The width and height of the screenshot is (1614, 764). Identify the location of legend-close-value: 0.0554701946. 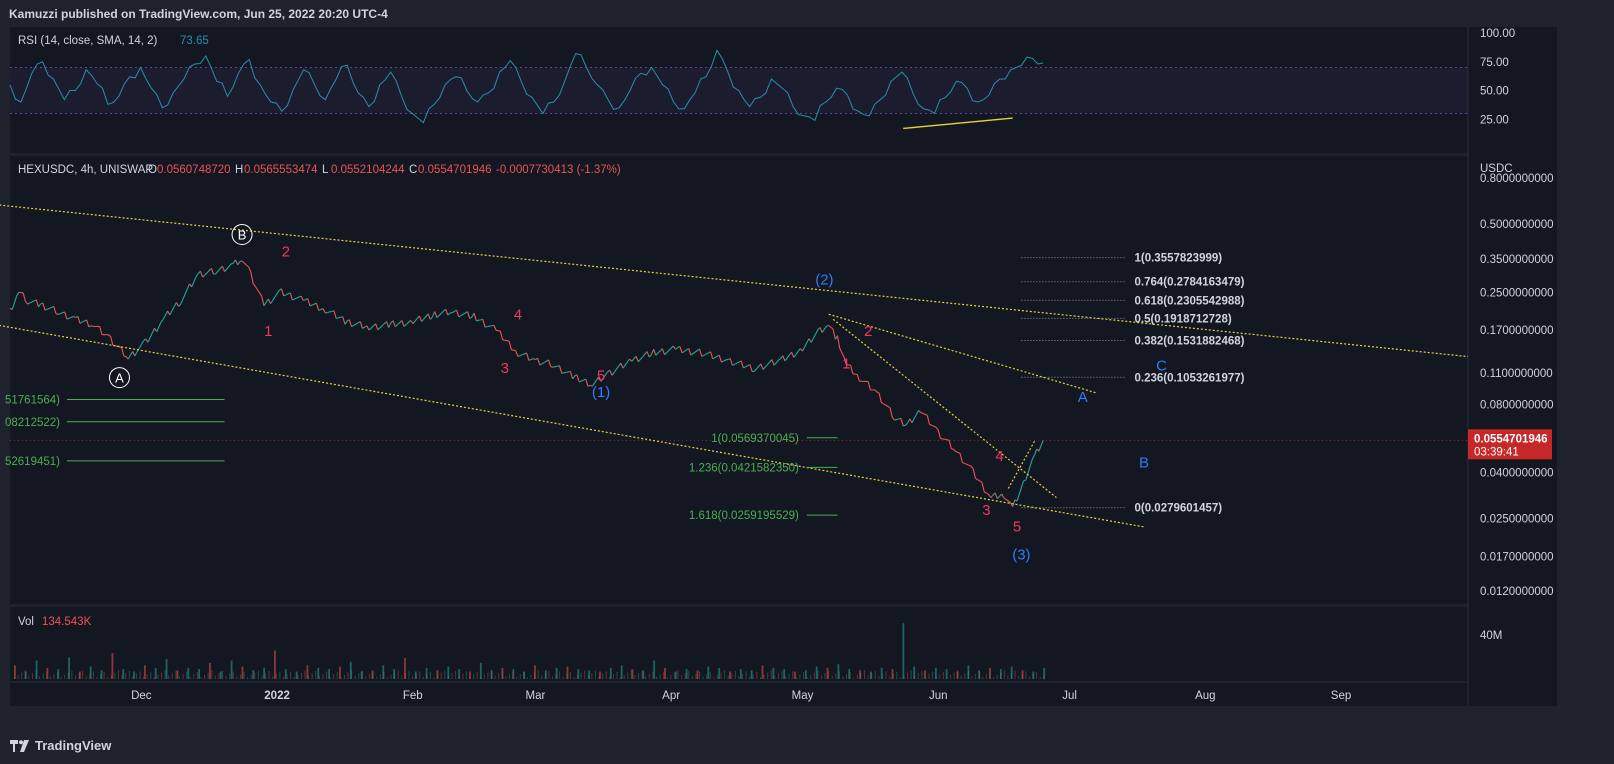
(455, 170).